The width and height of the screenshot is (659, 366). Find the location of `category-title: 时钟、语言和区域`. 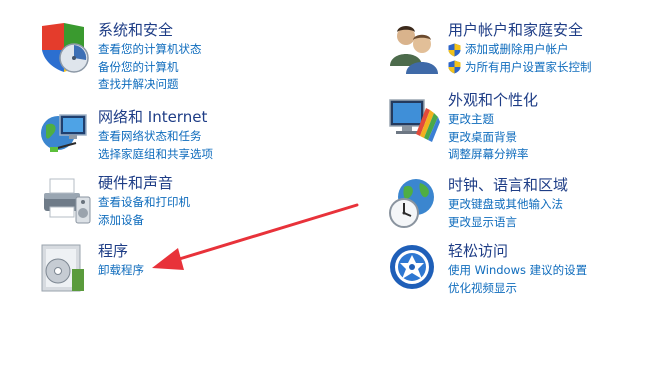

category-title: 时钟、语言和区域 is located at coordinates (508, 185).